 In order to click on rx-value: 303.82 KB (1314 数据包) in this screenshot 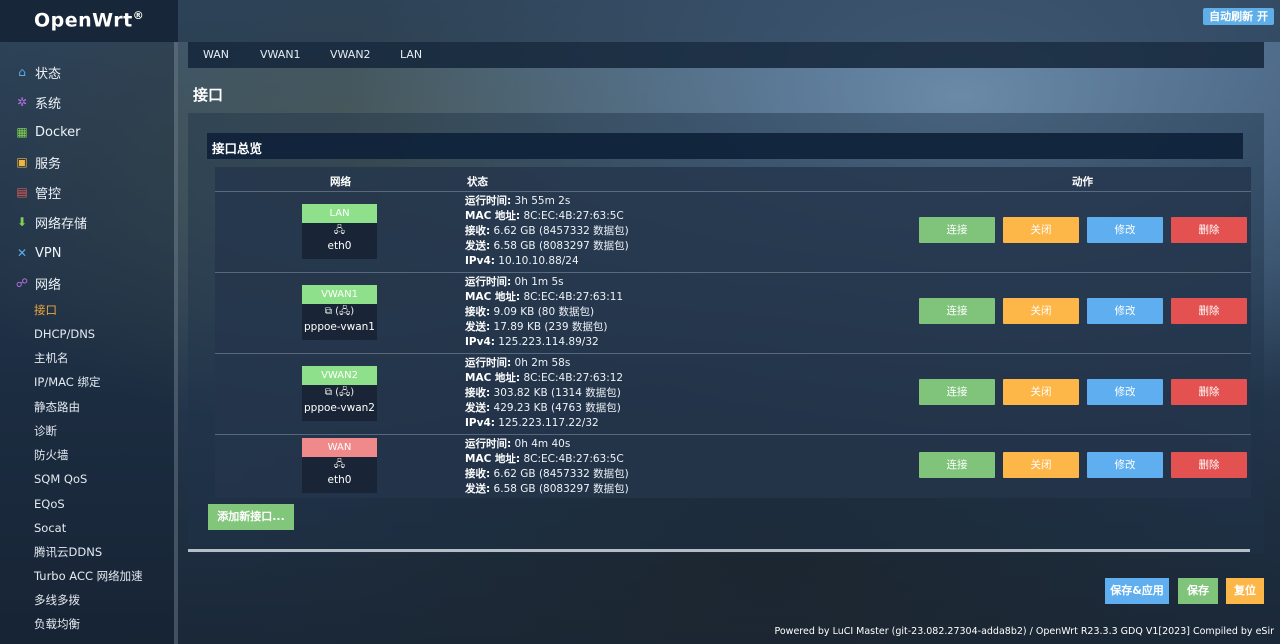, I will do `click(557, 393)`.